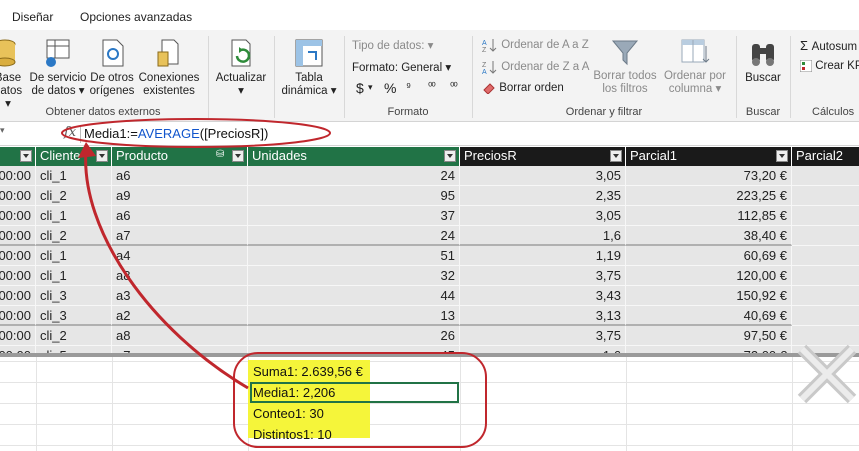  What do you see at coordinates (354, 276) in the screenshot?
I see `table-cell: 32` at bounding box center [354, 276].